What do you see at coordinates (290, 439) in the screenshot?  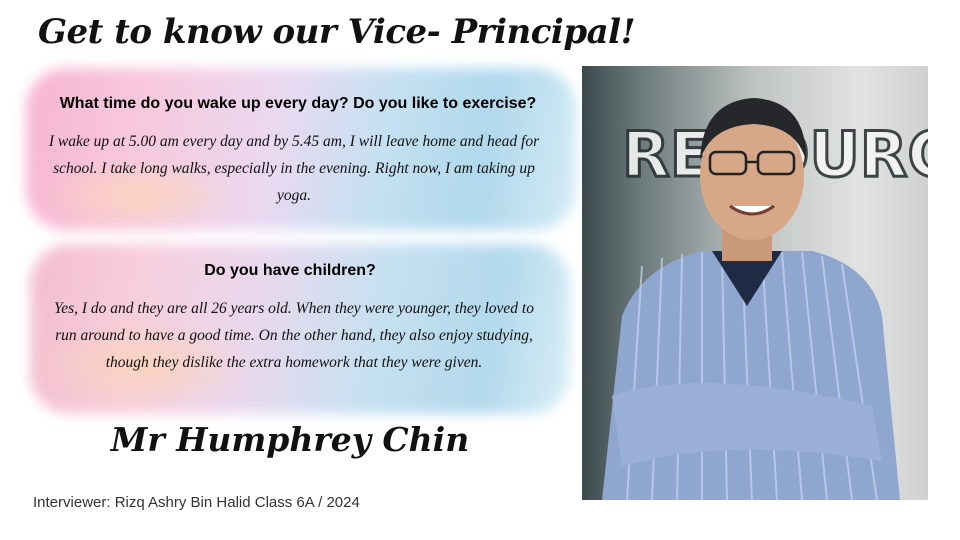 I see `vice-principal-name: Mr Humphrey Chin` at bounding box center [290, 439].